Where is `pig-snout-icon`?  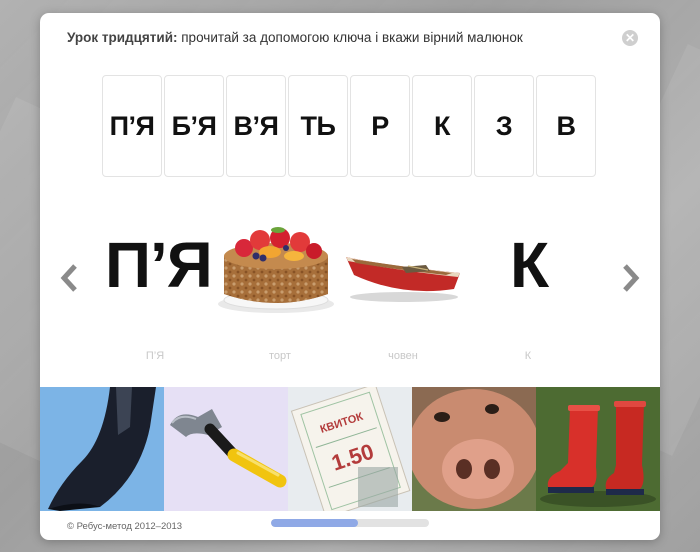 pig-snout-icon is located at coordinates (474, 449).